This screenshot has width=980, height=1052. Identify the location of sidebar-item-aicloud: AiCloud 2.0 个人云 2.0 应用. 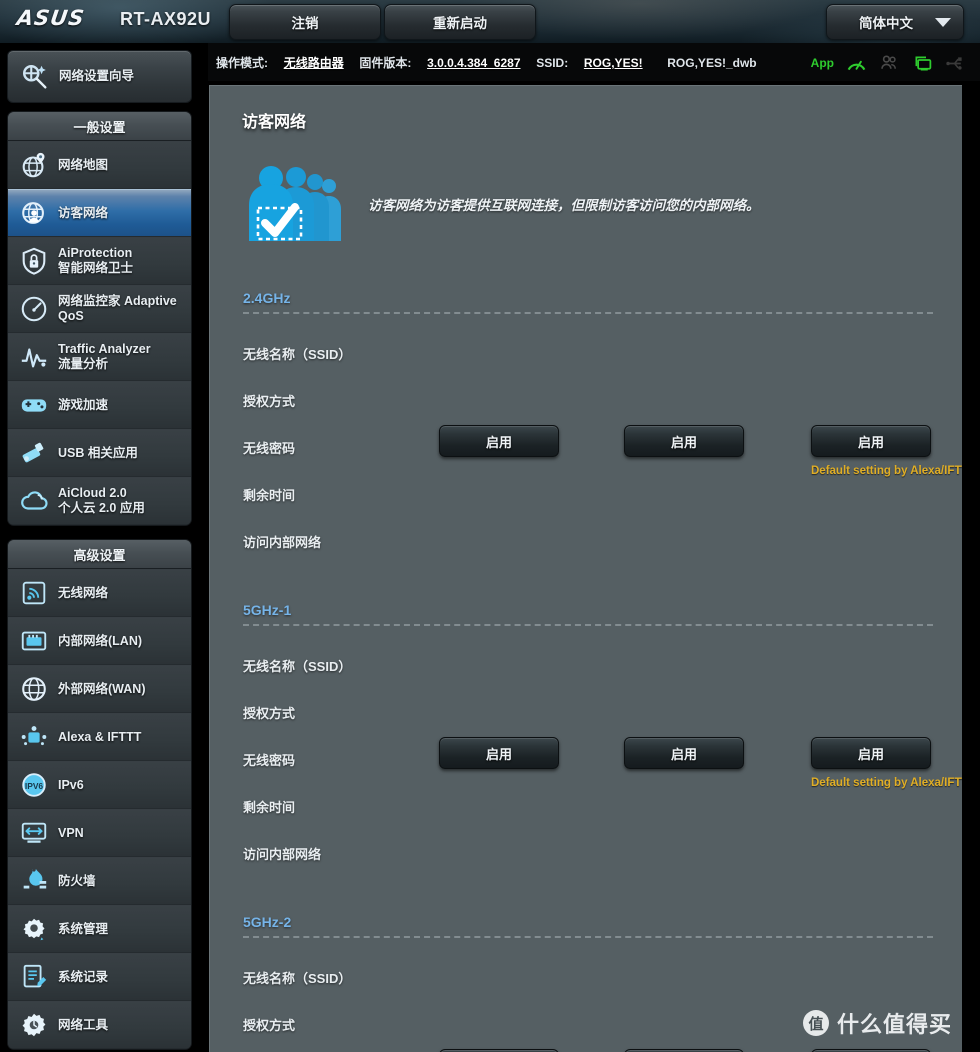
(99, 501).